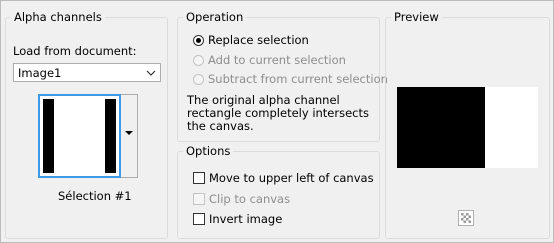 Image resolution: width=554 pixels, height=243 pixels. Describe the element at coordinates (215, 17) in the screenshot. I see `operation-title: Operation` at that location.